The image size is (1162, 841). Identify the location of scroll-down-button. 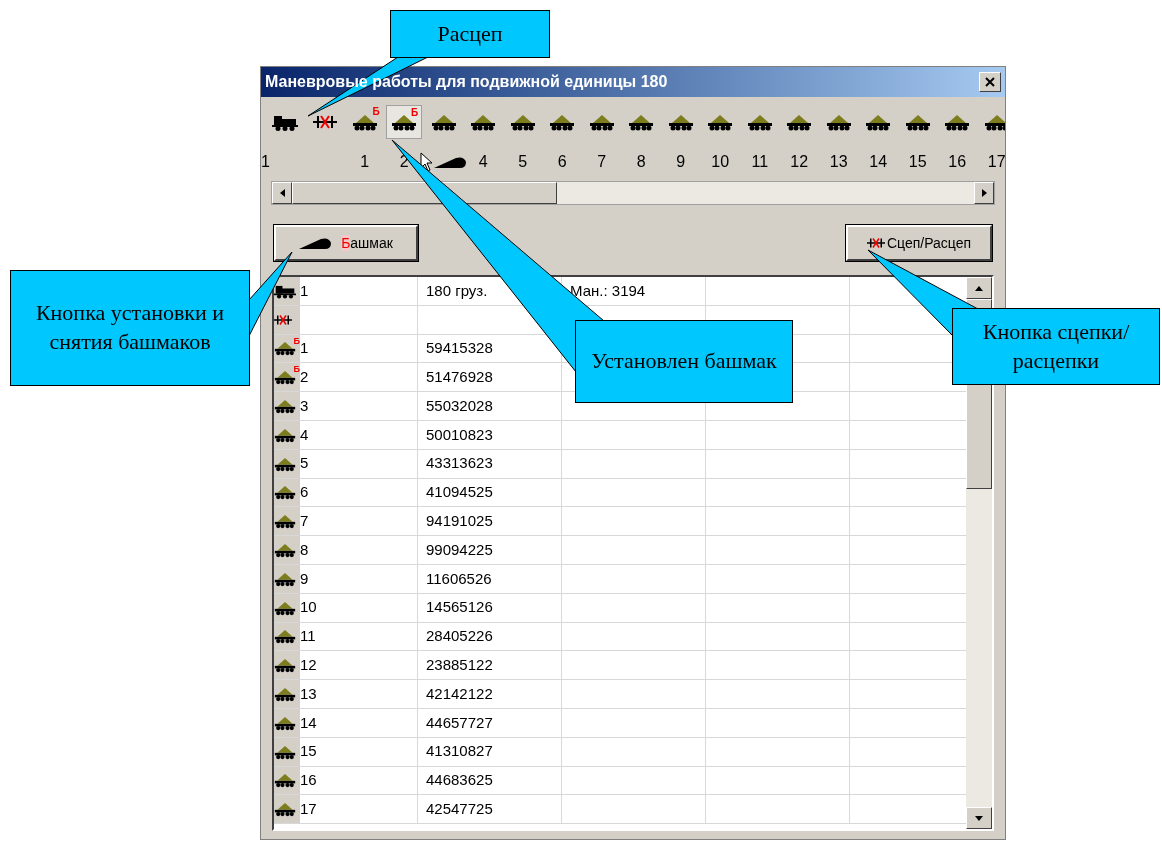
(979, 818).